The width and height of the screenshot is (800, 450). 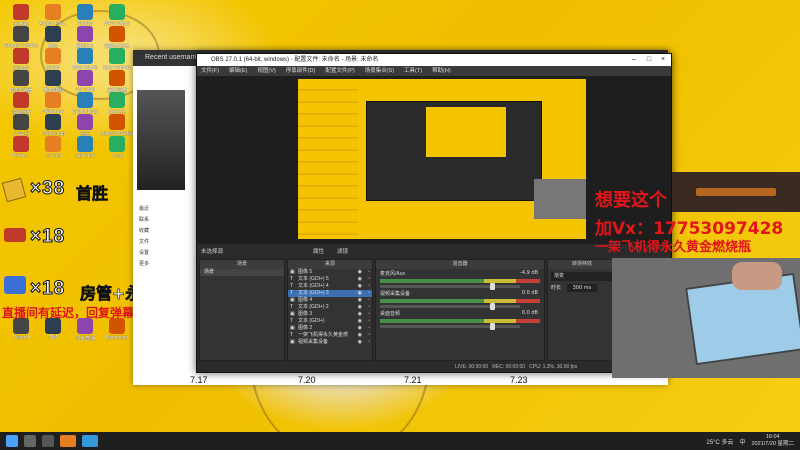 I want to click on scene-item: 场景, so click(x=242, y=272).